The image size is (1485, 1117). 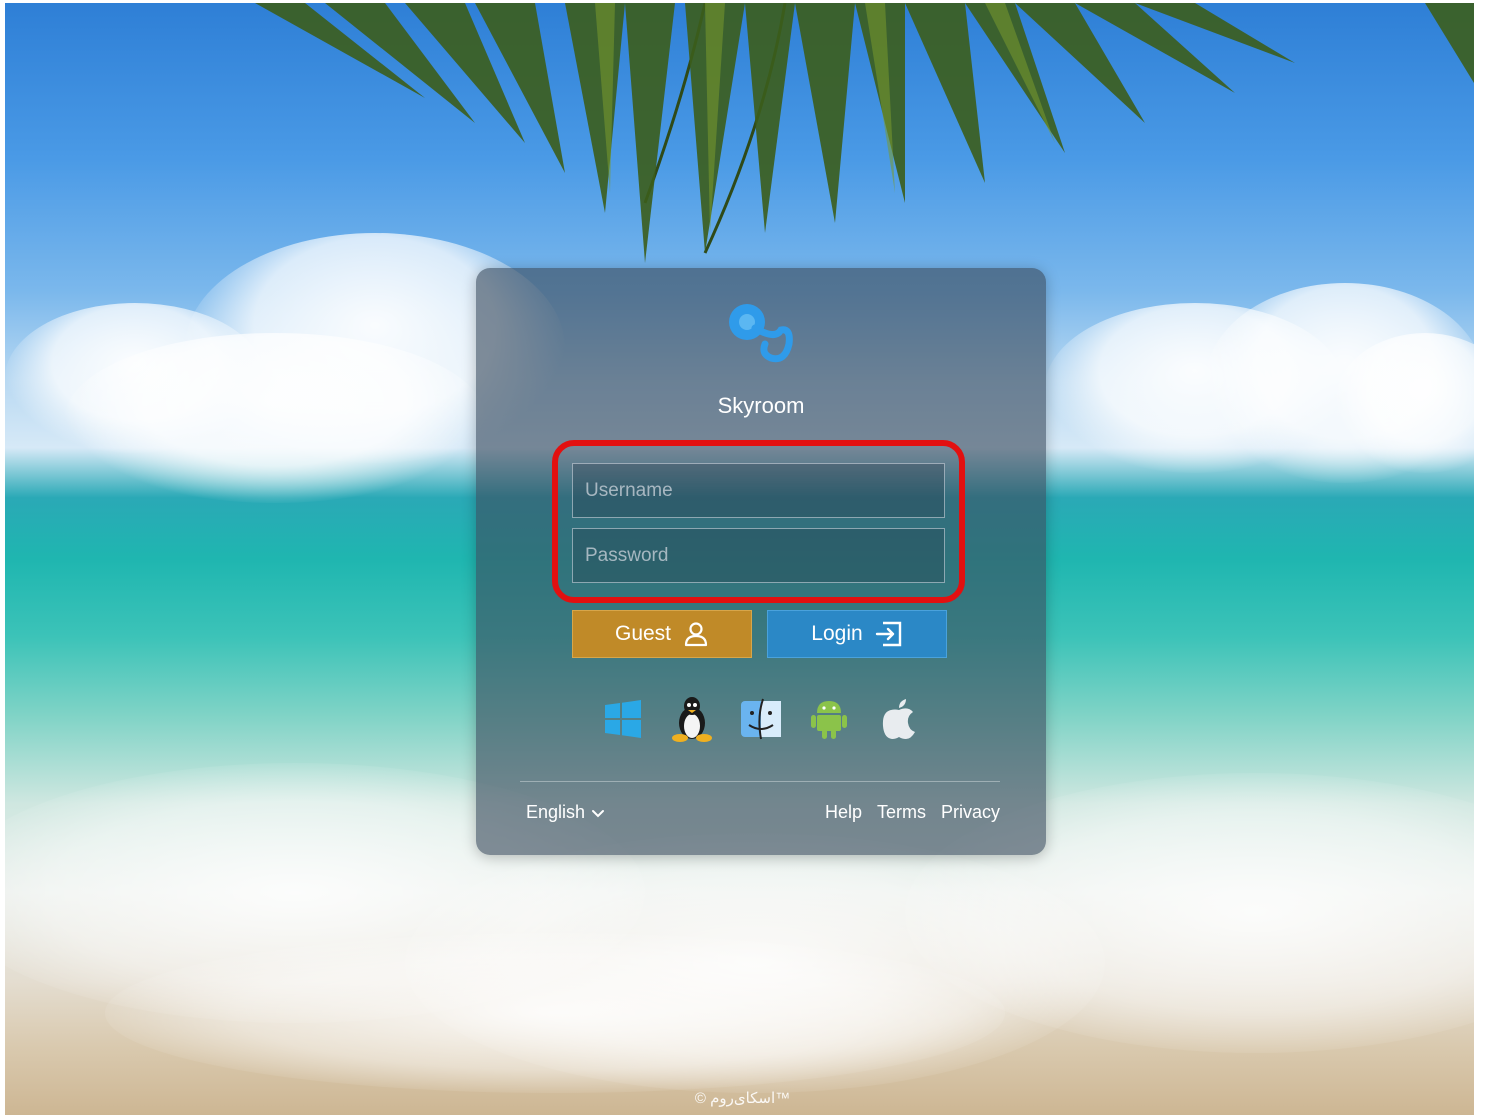 What do you see at coordinates (899, 719) in the screenshot?
I see `apple-icon` at bounding box center [899, 719].